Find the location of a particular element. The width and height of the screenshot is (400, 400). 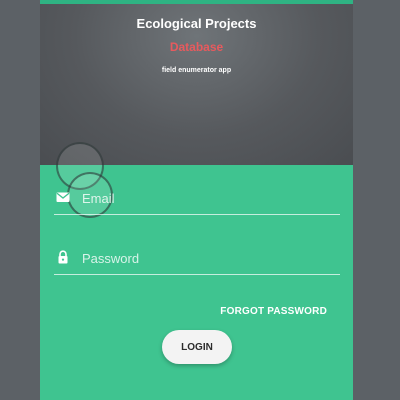

email-field is located at coordinates (197, 199).